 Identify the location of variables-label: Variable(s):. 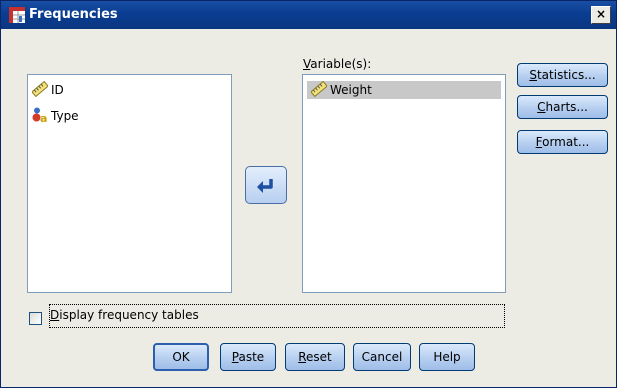
(337, 64).